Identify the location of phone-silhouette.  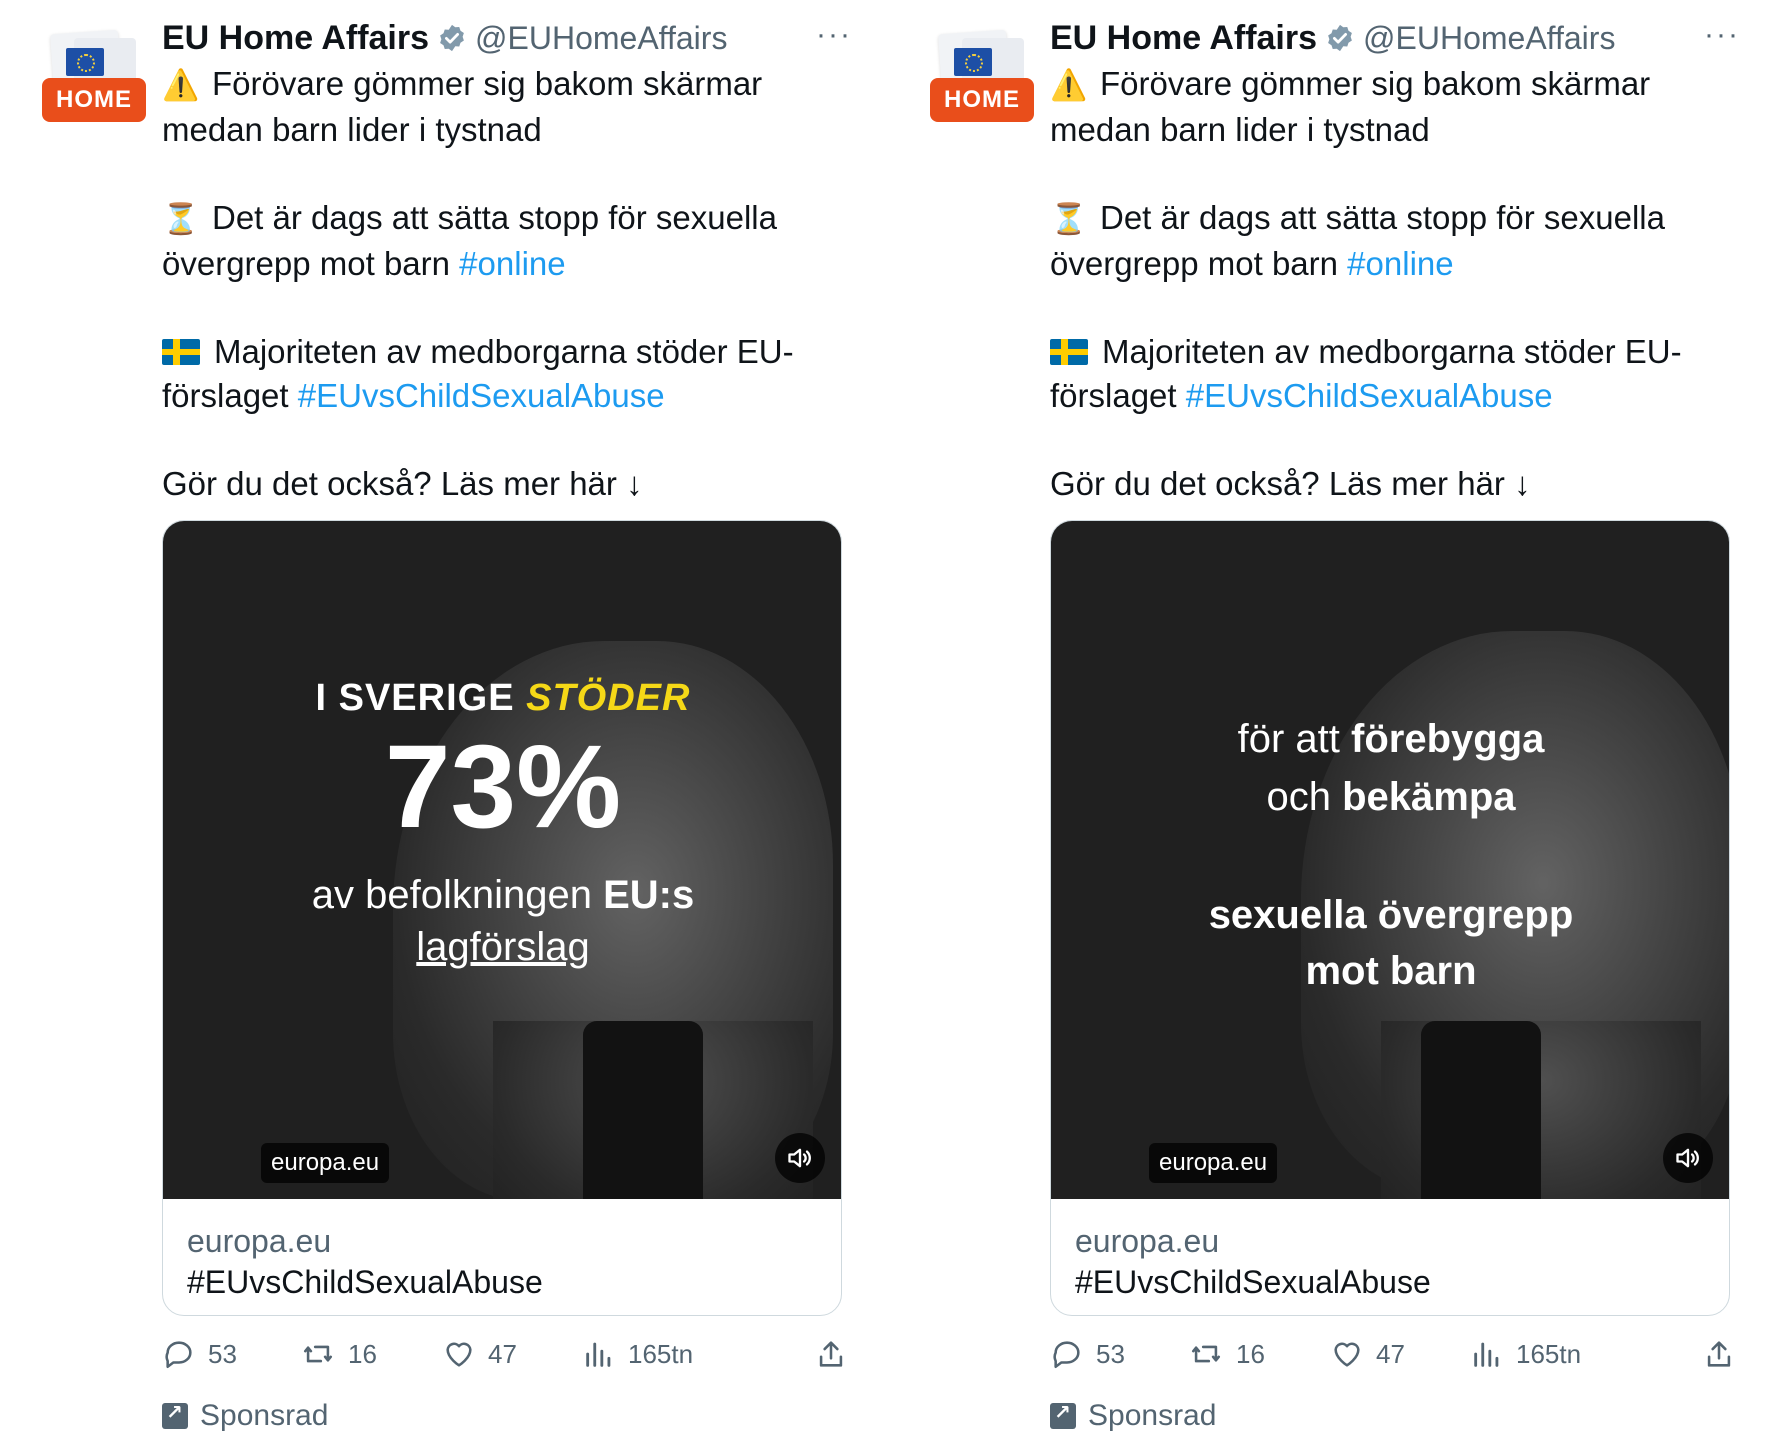
(643, 1110).